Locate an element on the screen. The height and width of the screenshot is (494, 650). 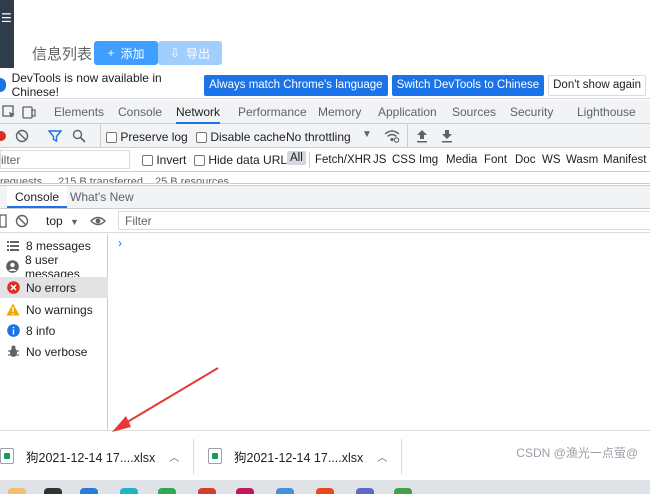
clear-icon is located at coordinates (22, 136).